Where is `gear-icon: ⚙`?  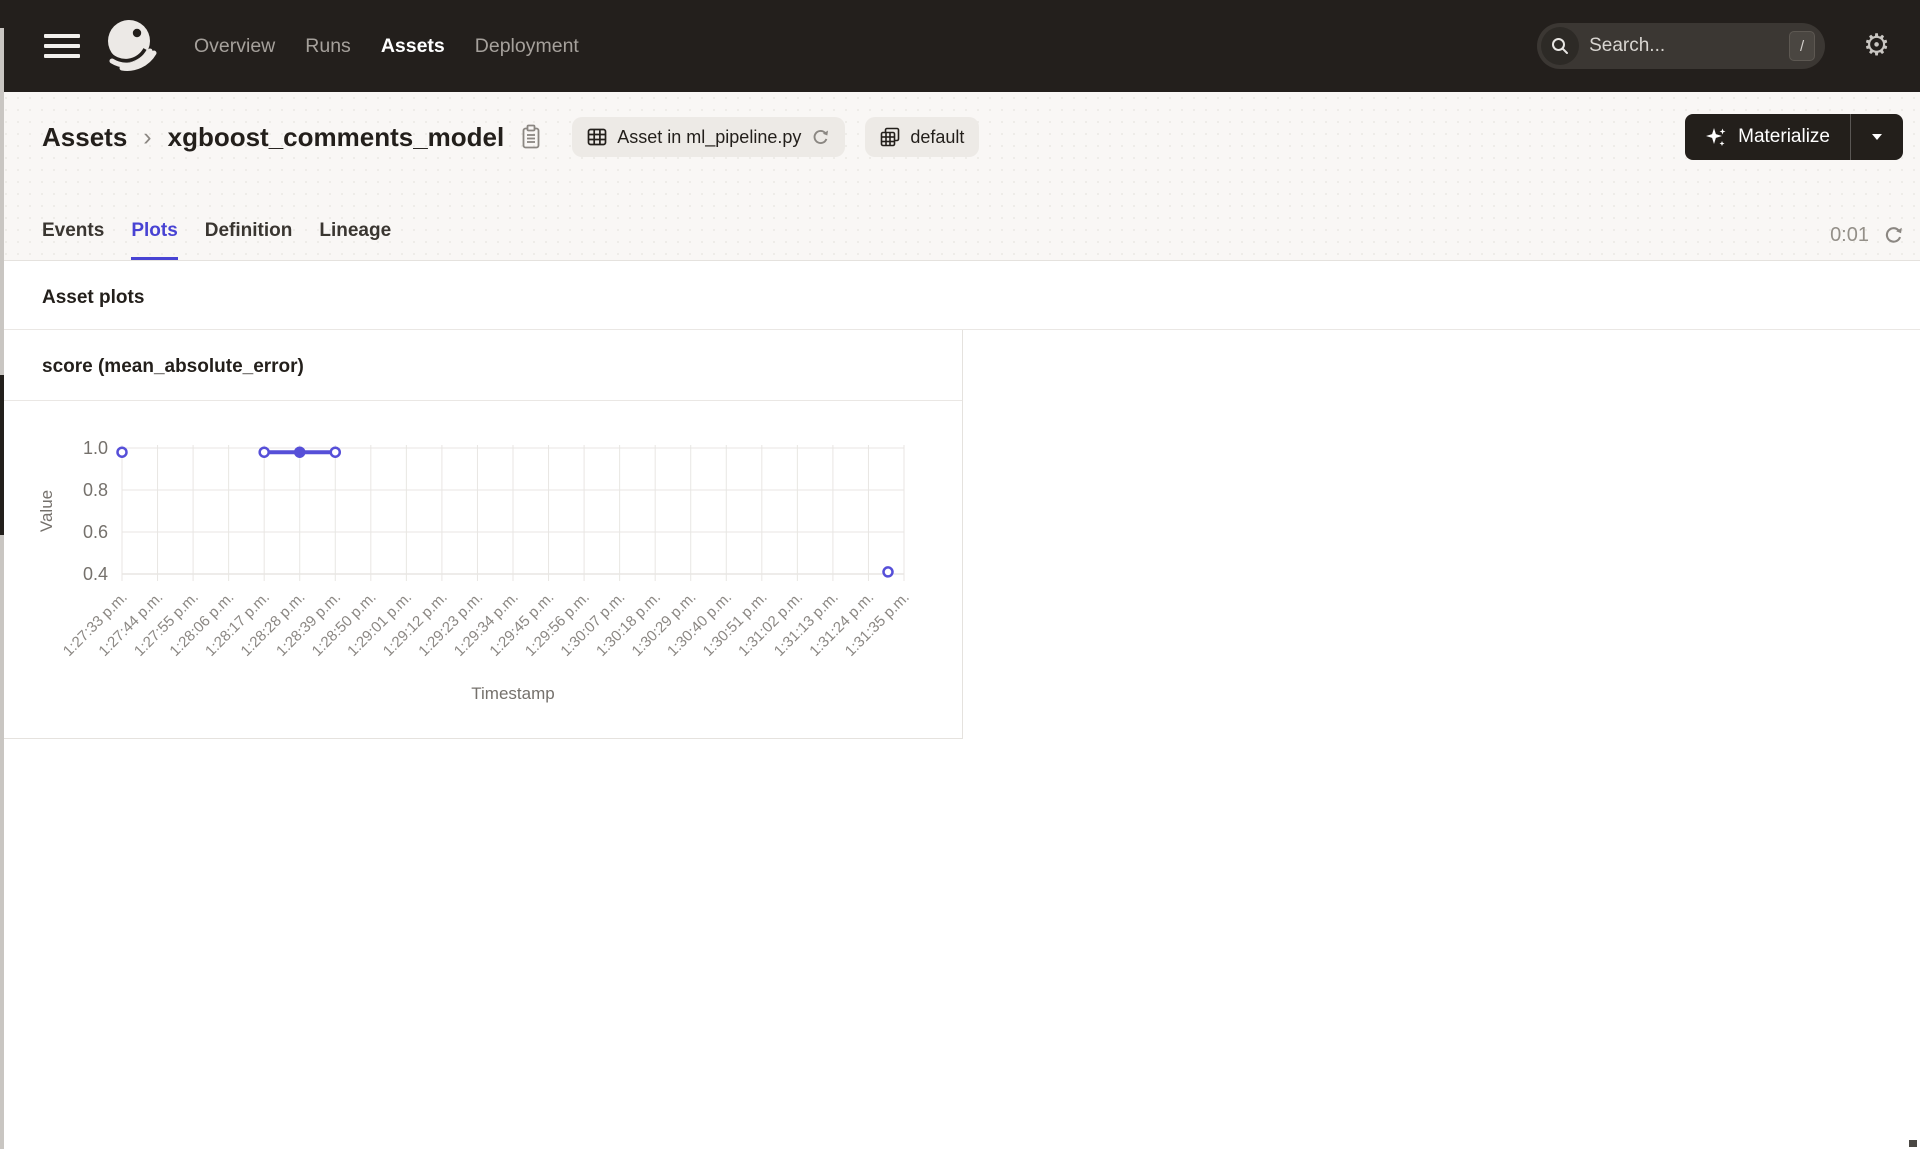 gear-icon: ⚙ is located at coordinates (1876, 46).